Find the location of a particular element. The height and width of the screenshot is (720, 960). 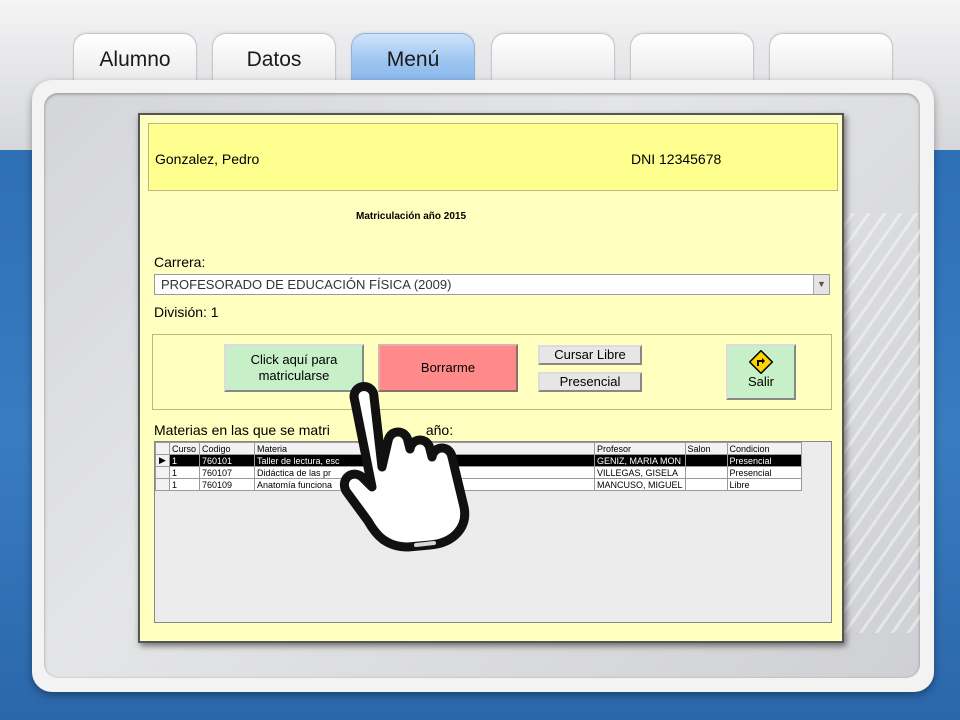

division-label: División: 1 is located at coordinates (186, 312).